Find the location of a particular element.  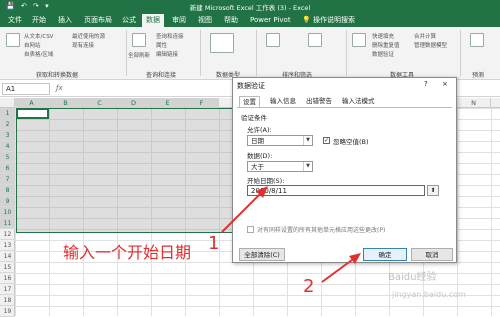

step-number-2: 2 is located at coordinates (309, 286).